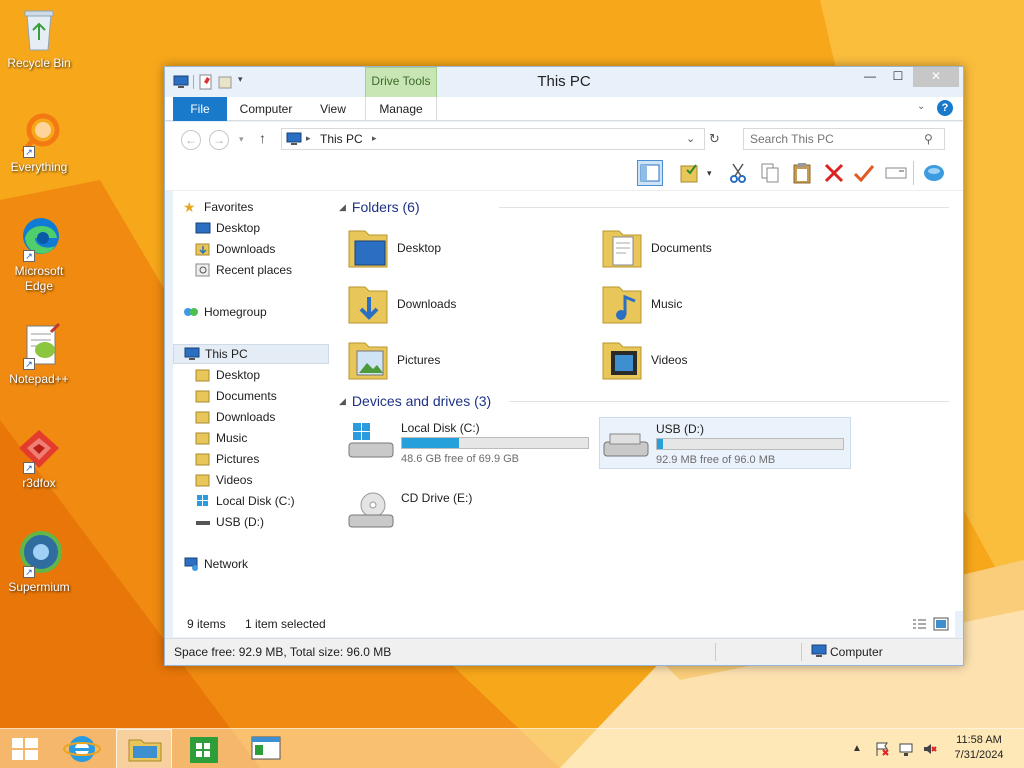 This screenshot has height=768, width=1024. Describe the element at coordinates (623, 360) in the screenshot. I see `videos-folder-icon` at that location.